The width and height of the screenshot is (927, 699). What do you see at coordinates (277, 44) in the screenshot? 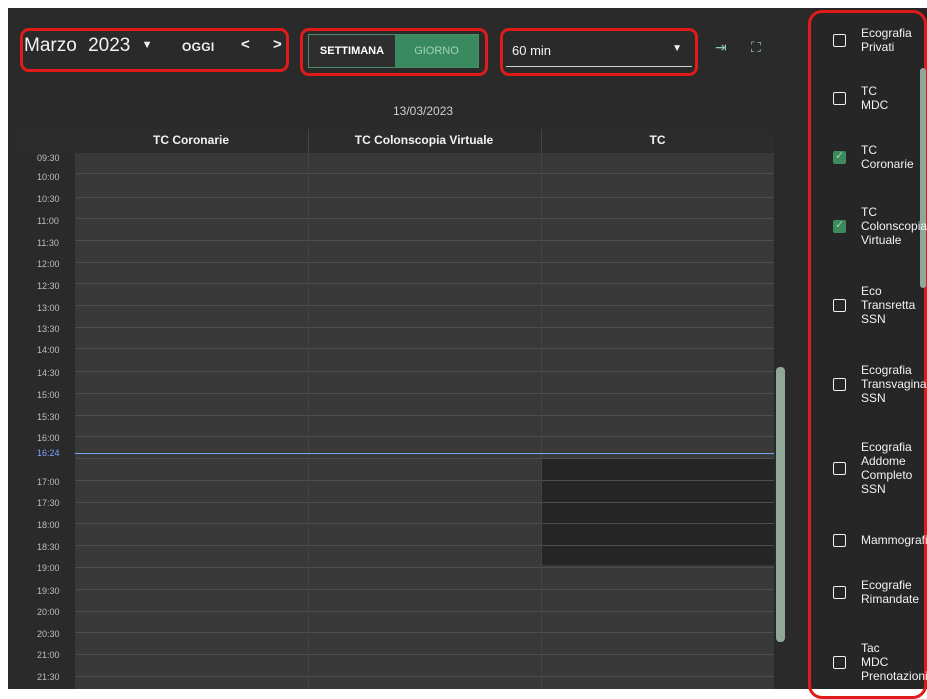
I see `next-button: >` at bounding box center [277, 44].